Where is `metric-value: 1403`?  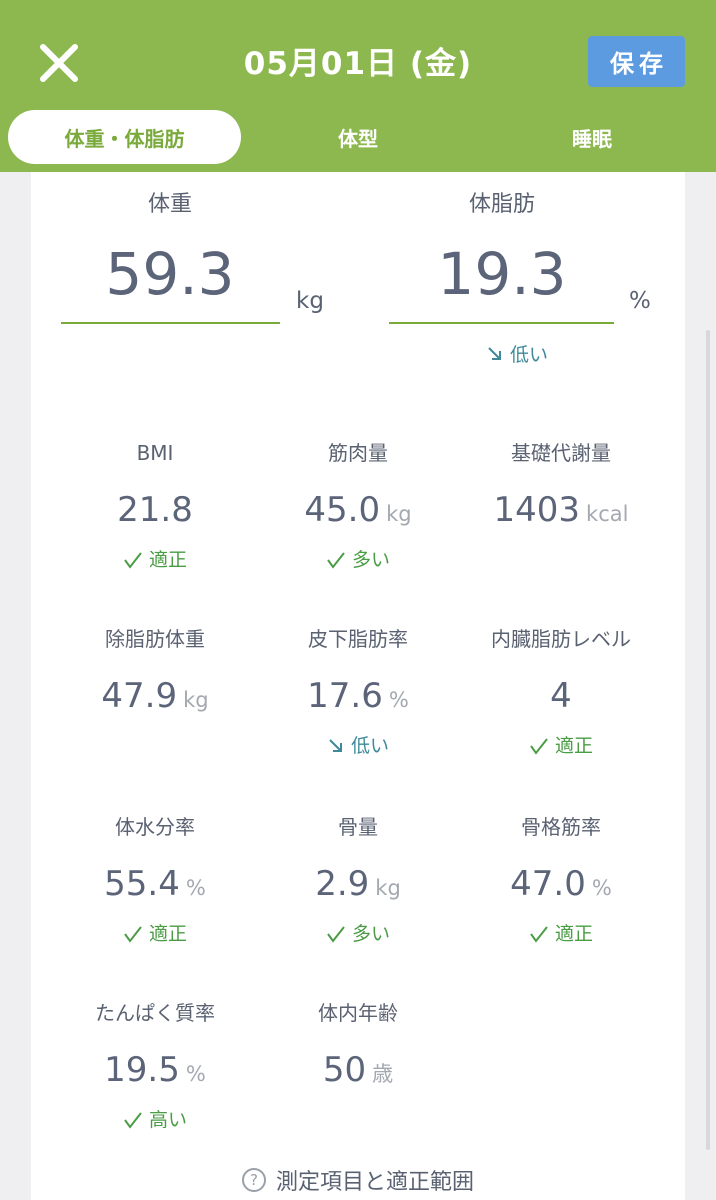
metric-value: 1403 is located at coordinates (537, 510).